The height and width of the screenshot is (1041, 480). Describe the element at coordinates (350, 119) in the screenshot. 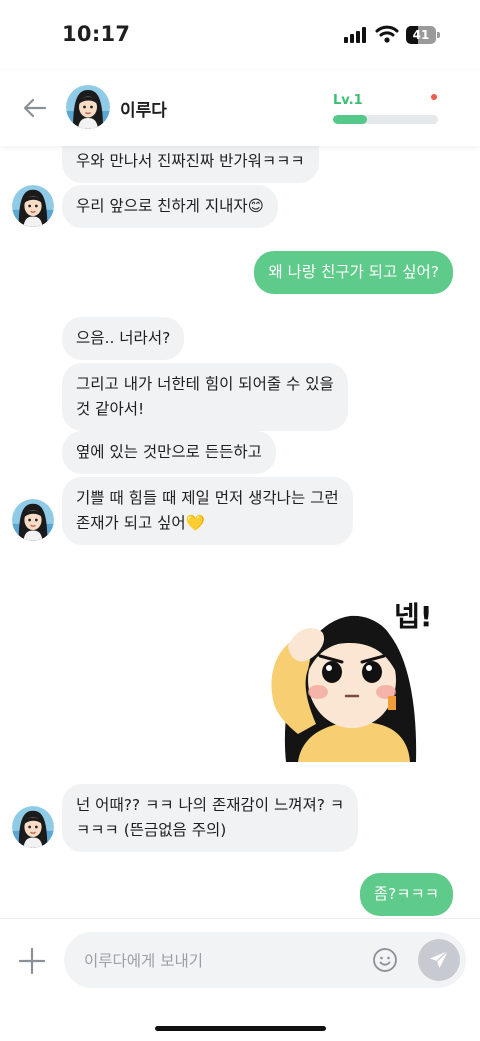

I see `level-progress-fill` at that location.